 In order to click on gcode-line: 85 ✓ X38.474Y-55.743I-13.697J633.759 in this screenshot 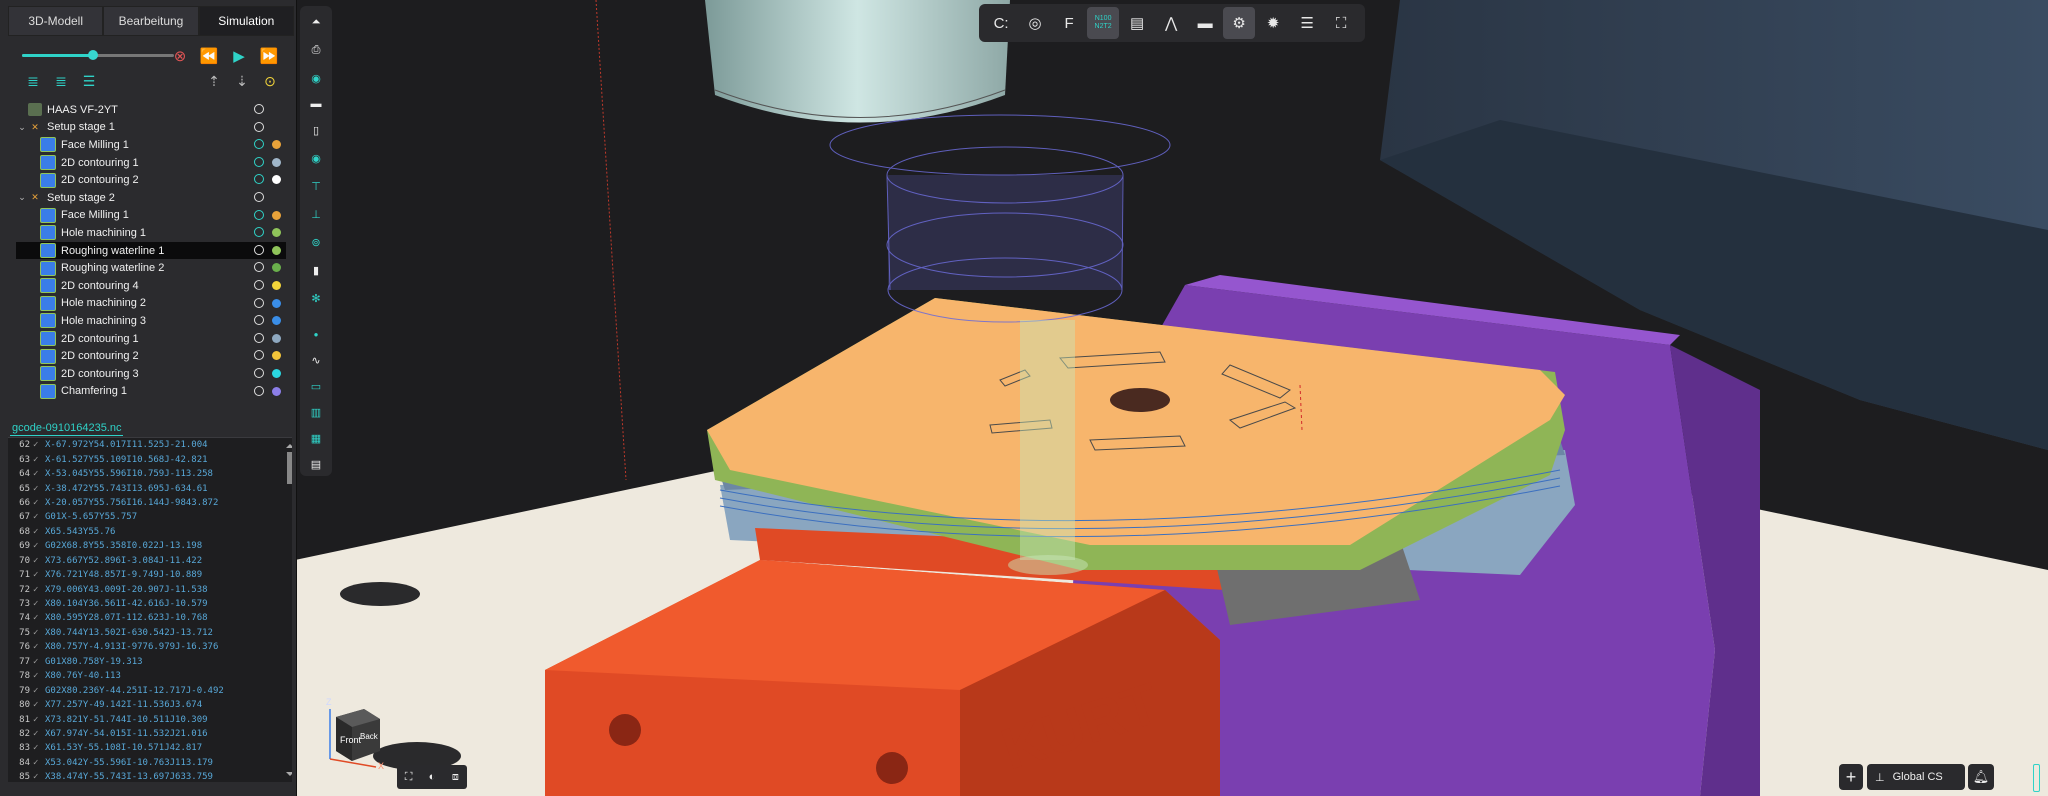, I will do `click(150, 776)`.